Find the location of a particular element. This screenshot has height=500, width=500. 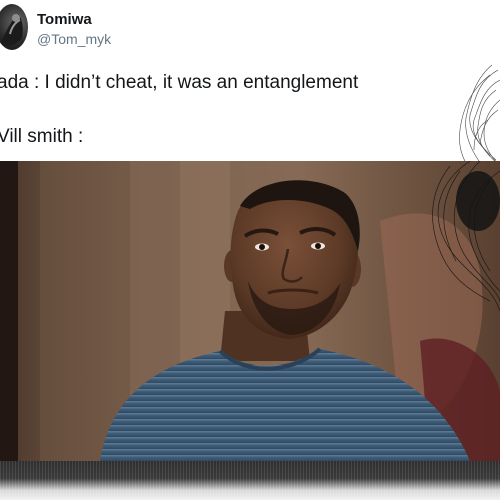

avatar is located at coordinates (14, 27).